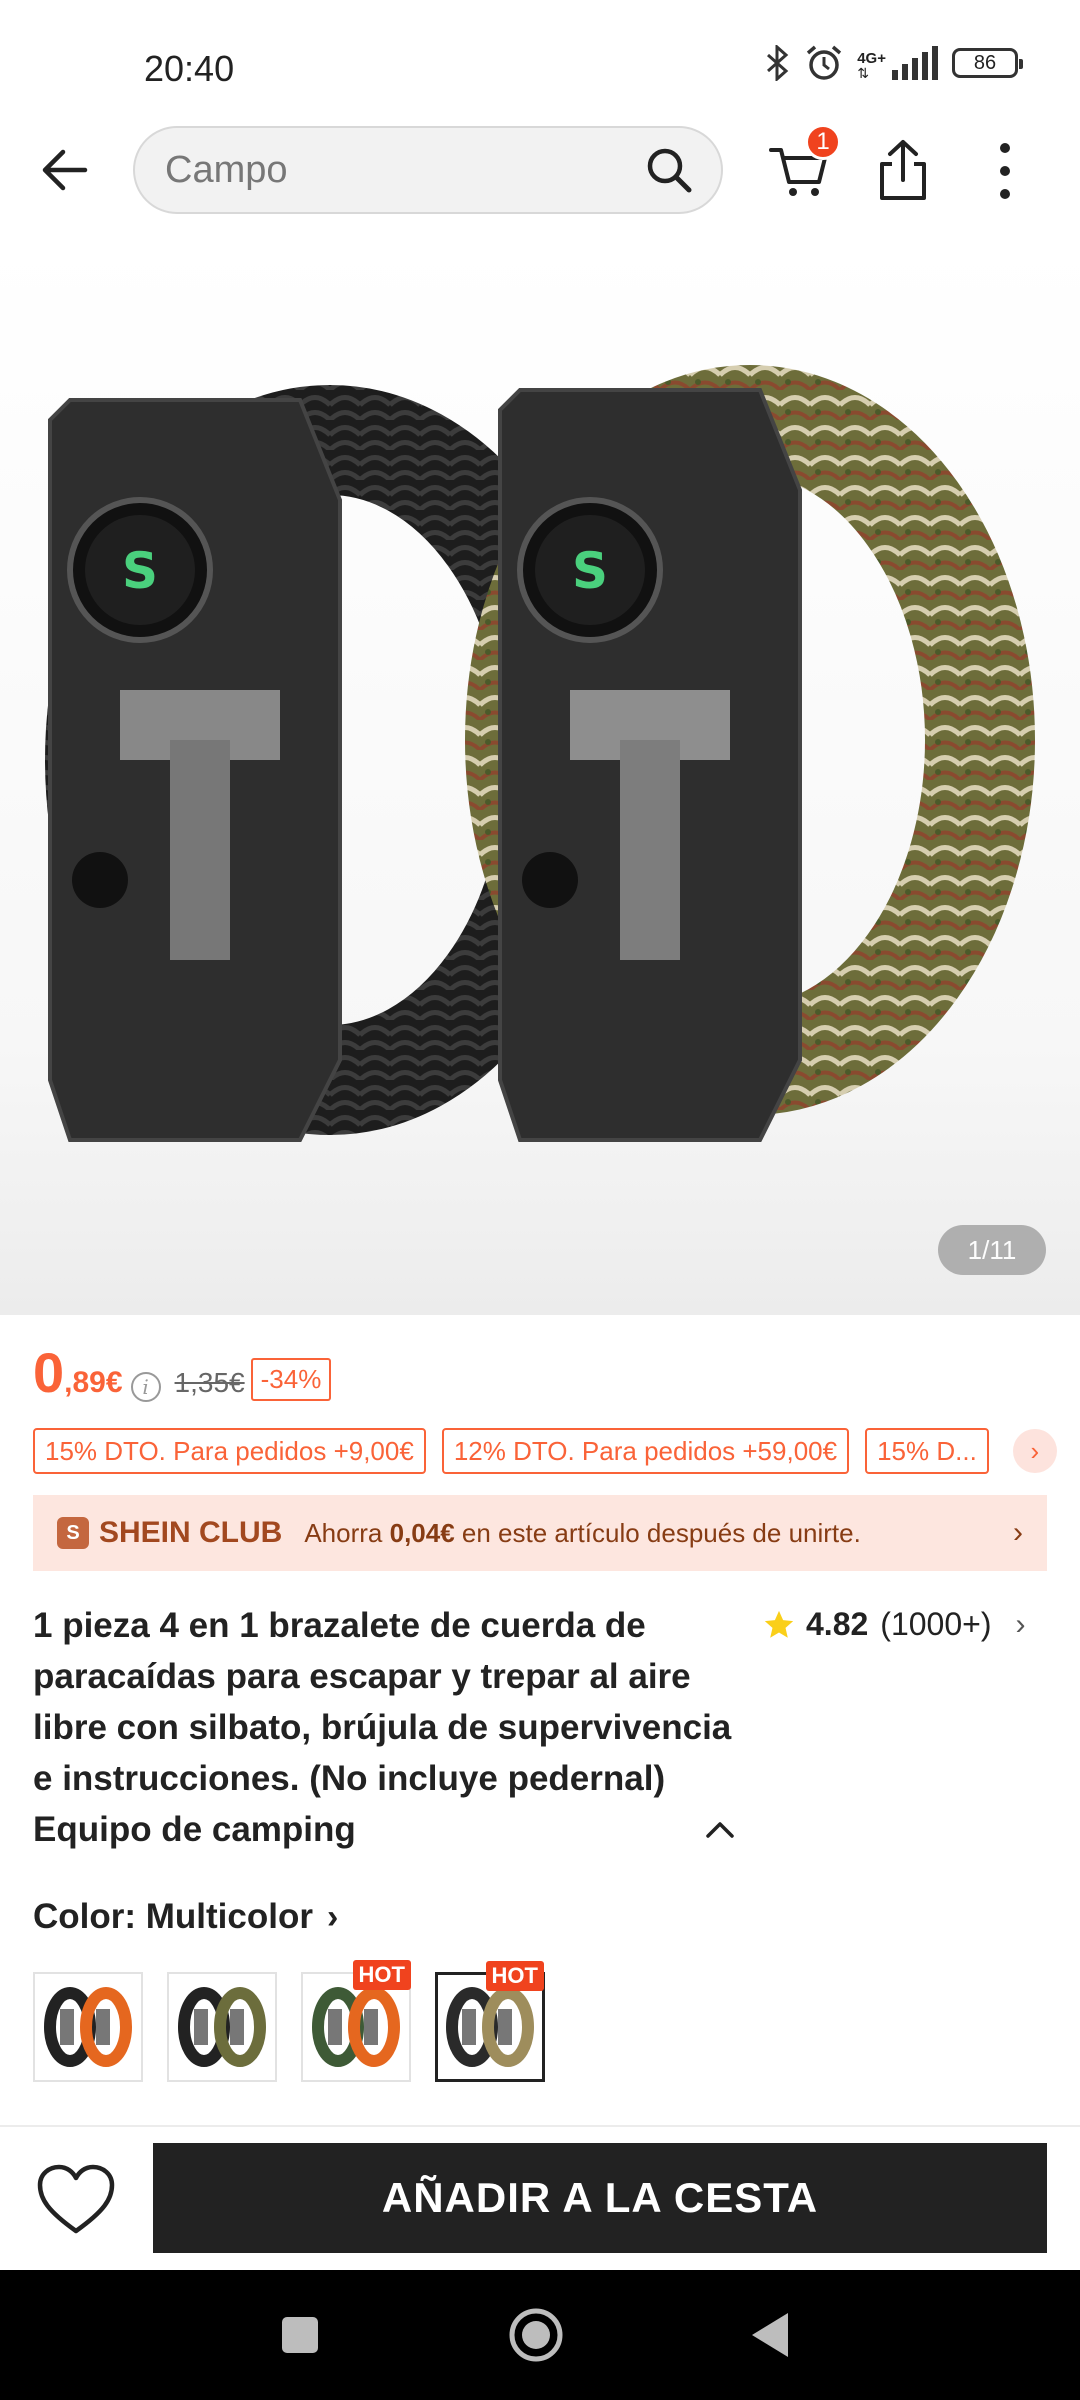  I want to click on more-options-button, so click(1005, 171).